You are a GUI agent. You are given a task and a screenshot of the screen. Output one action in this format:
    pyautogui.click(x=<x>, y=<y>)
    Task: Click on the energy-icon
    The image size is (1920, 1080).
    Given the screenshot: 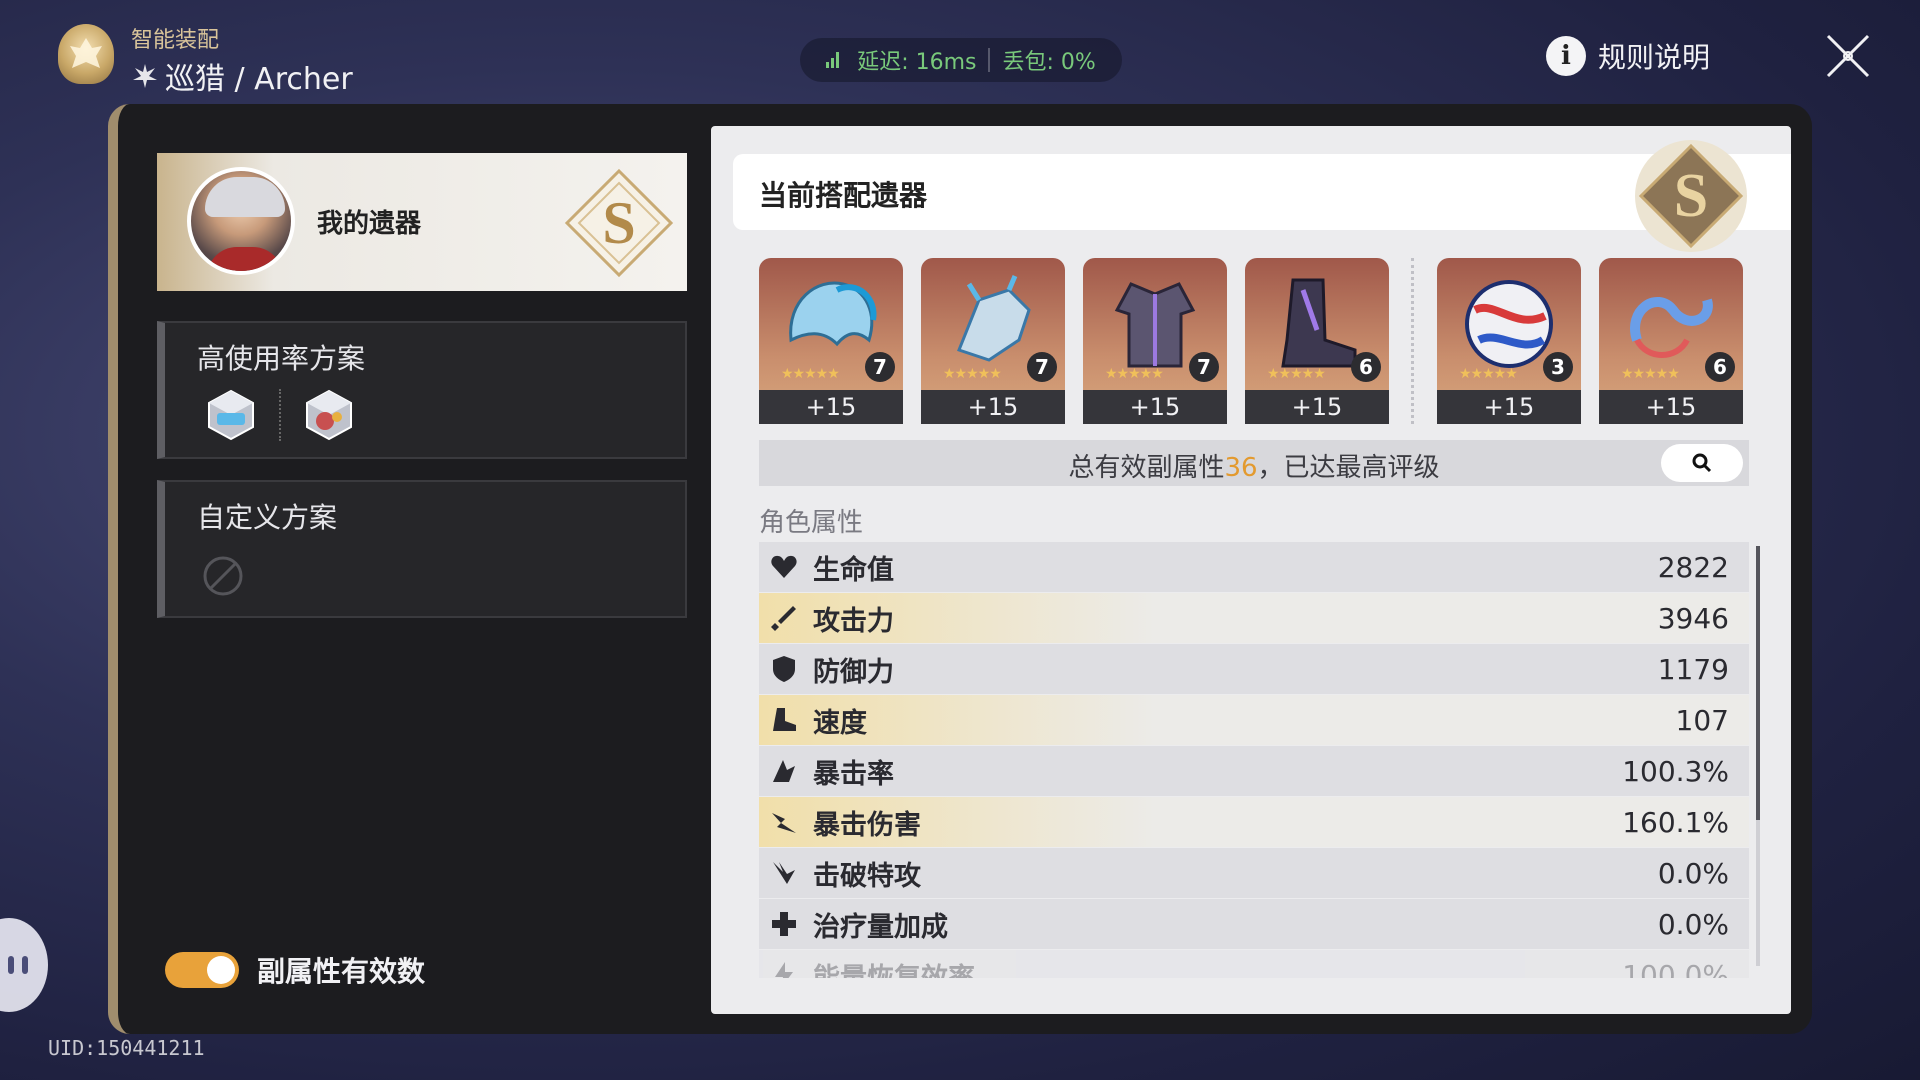 What is the action you would take?
    pyautogui.click(x=784, y=970)
    